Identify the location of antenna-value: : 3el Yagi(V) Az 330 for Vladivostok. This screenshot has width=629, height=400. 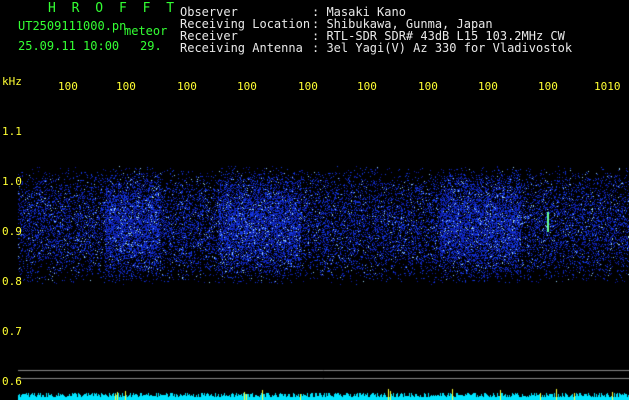
(442, 48).